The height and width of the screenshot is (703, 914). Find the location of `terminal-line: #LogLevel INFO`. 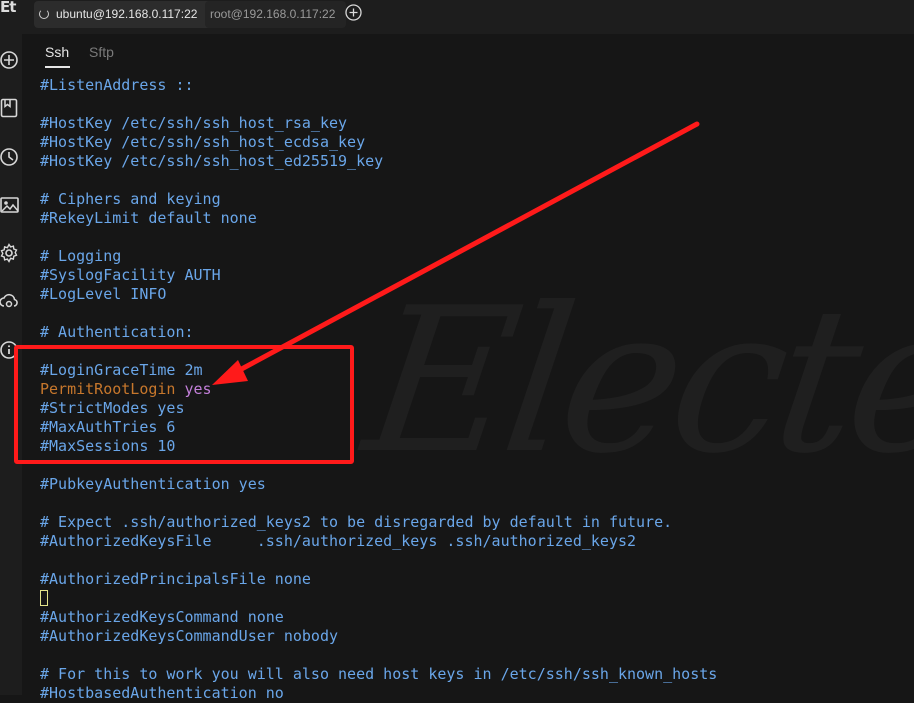

terminal-line: #LogLevel INFO is located at coordinates (103, 294).